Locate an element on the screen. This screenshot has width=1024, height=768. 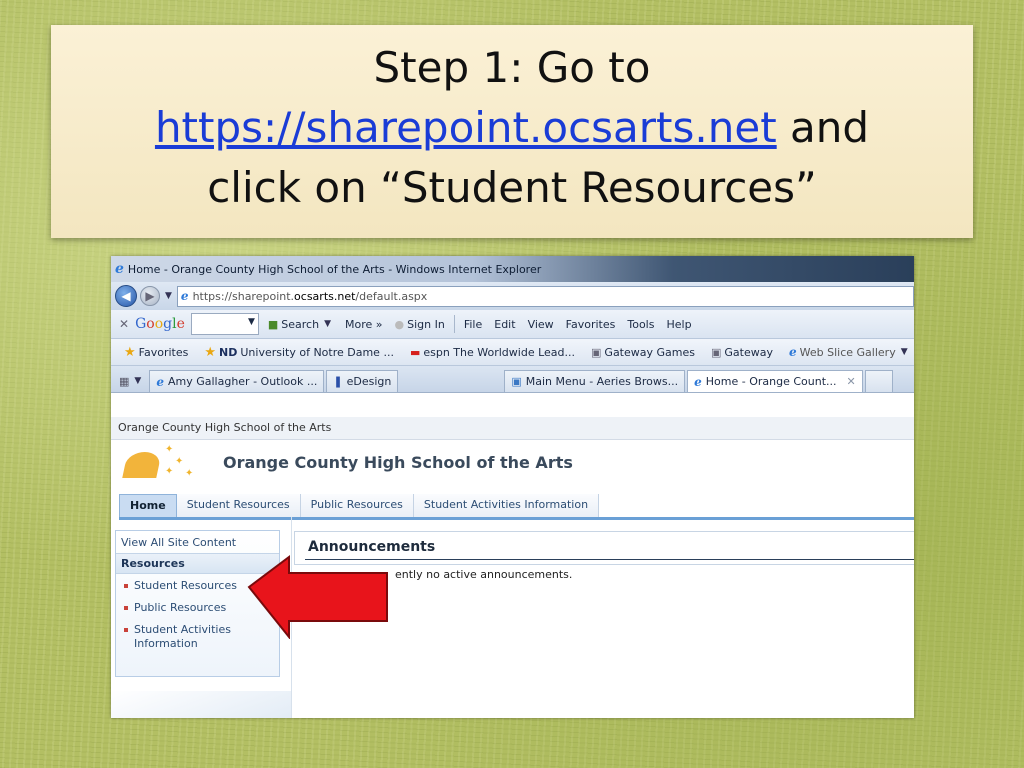
nav-public-resources: Public Resources is located at coordinates (357, 505).